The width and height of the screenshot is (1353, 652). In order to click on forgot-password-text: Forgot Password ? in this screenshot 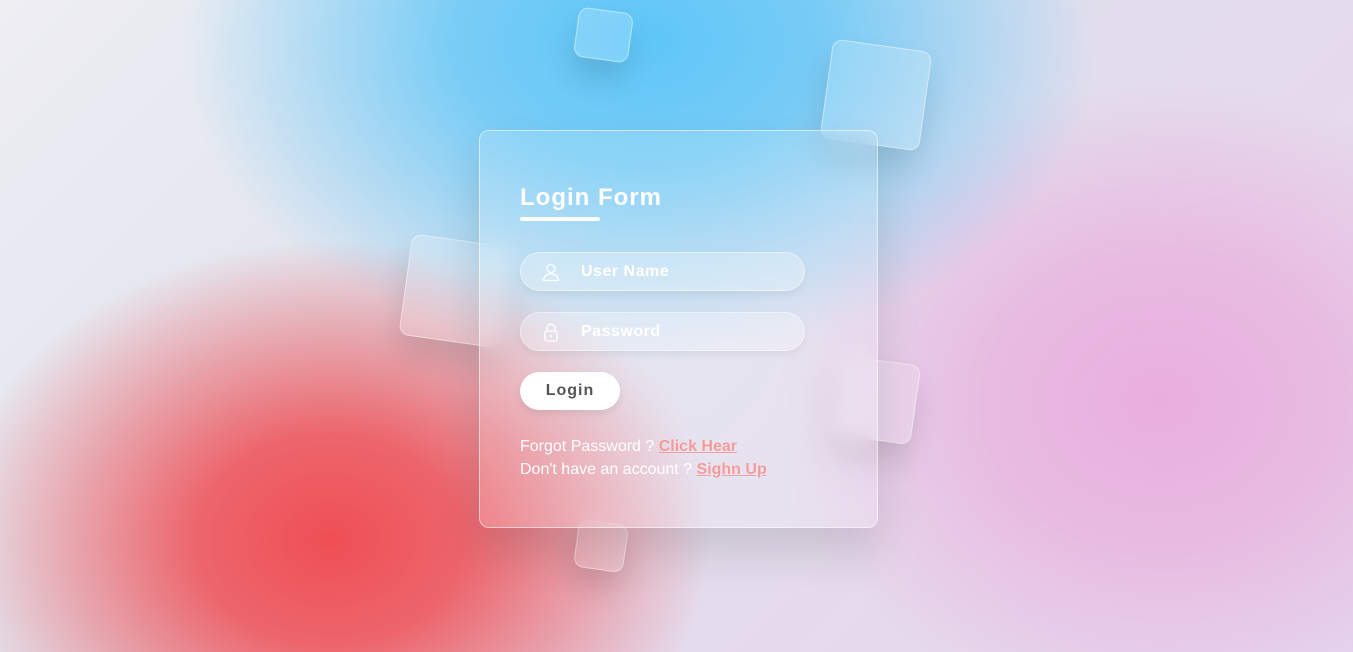, I will do `click(587, 446)`.